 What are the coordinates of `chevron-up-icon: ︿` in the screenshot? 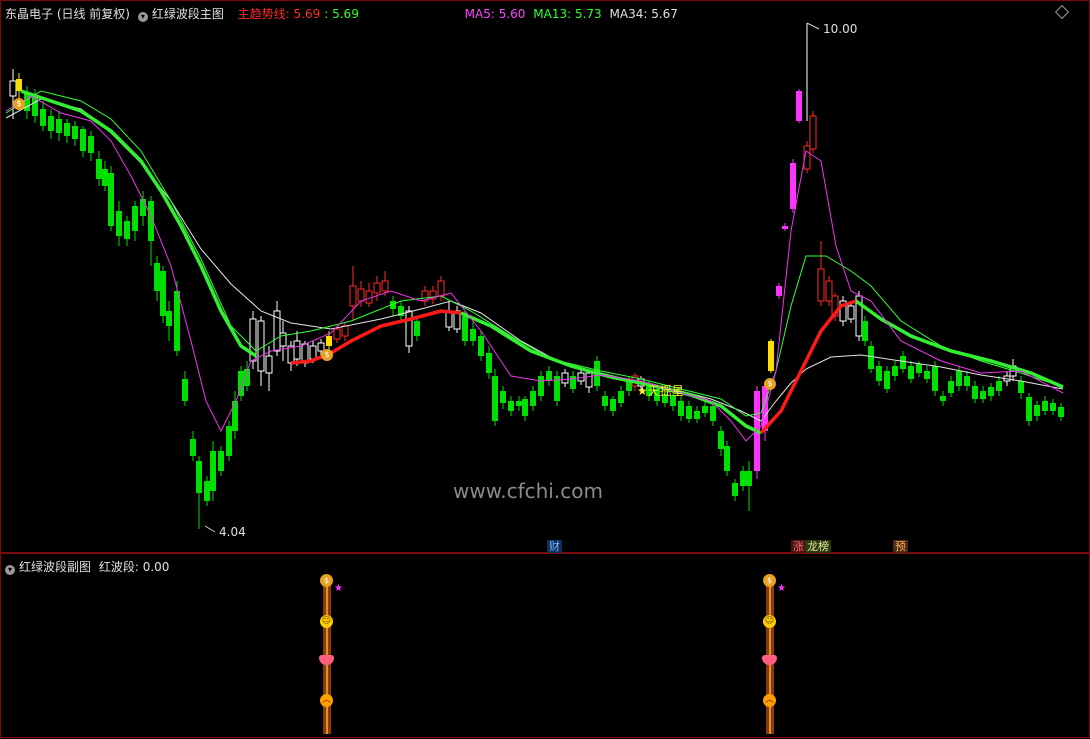 It's located at (326, 700).